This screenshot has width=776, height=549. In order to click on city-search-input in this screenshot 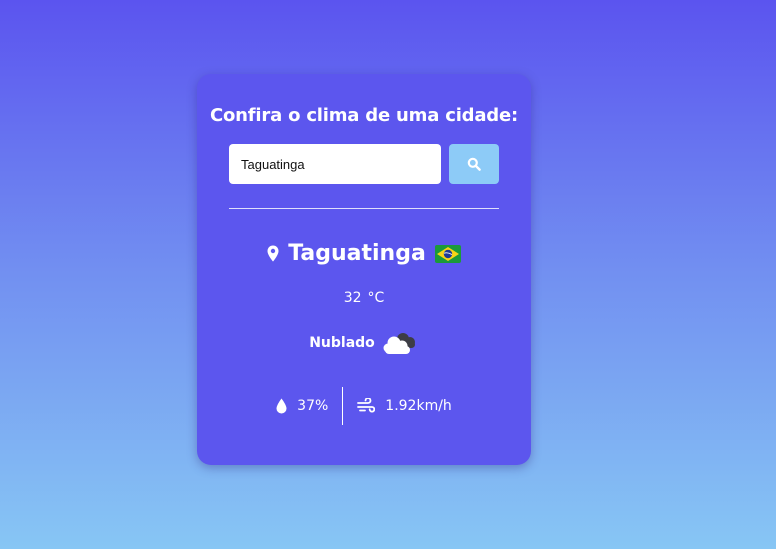, I will do `click(335, 164)`.